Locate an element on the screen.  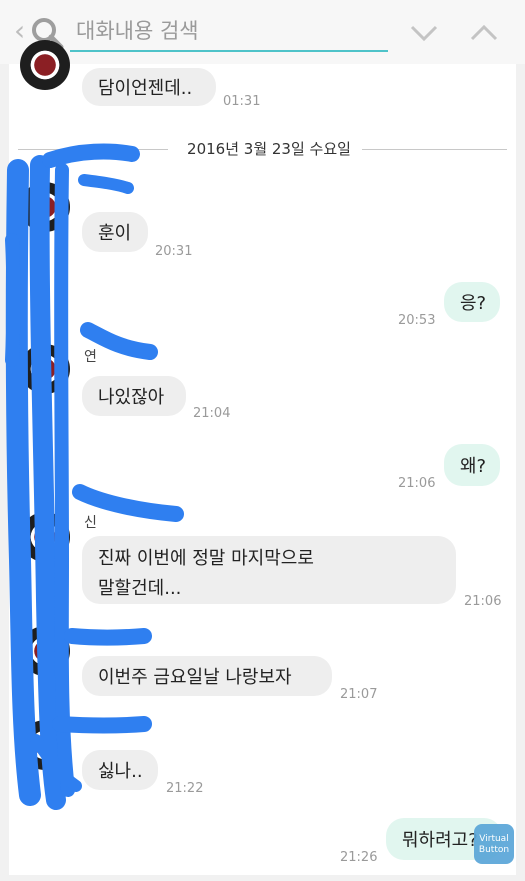
message-time: 21:07 is located at coordinates (359, 694).